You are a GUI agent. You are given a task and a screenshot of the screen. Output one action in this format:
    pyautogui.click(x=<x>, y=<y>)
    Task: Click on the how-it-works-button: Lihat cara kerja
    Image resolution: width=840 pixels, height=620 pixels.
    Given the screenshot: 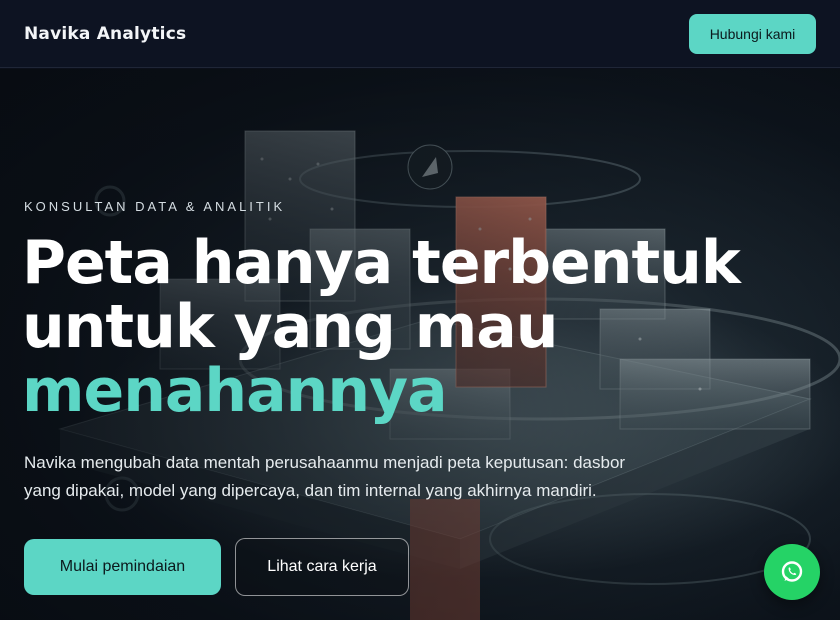 What is the action you would take?
    pyautogui.click(x=322, y=567)
    